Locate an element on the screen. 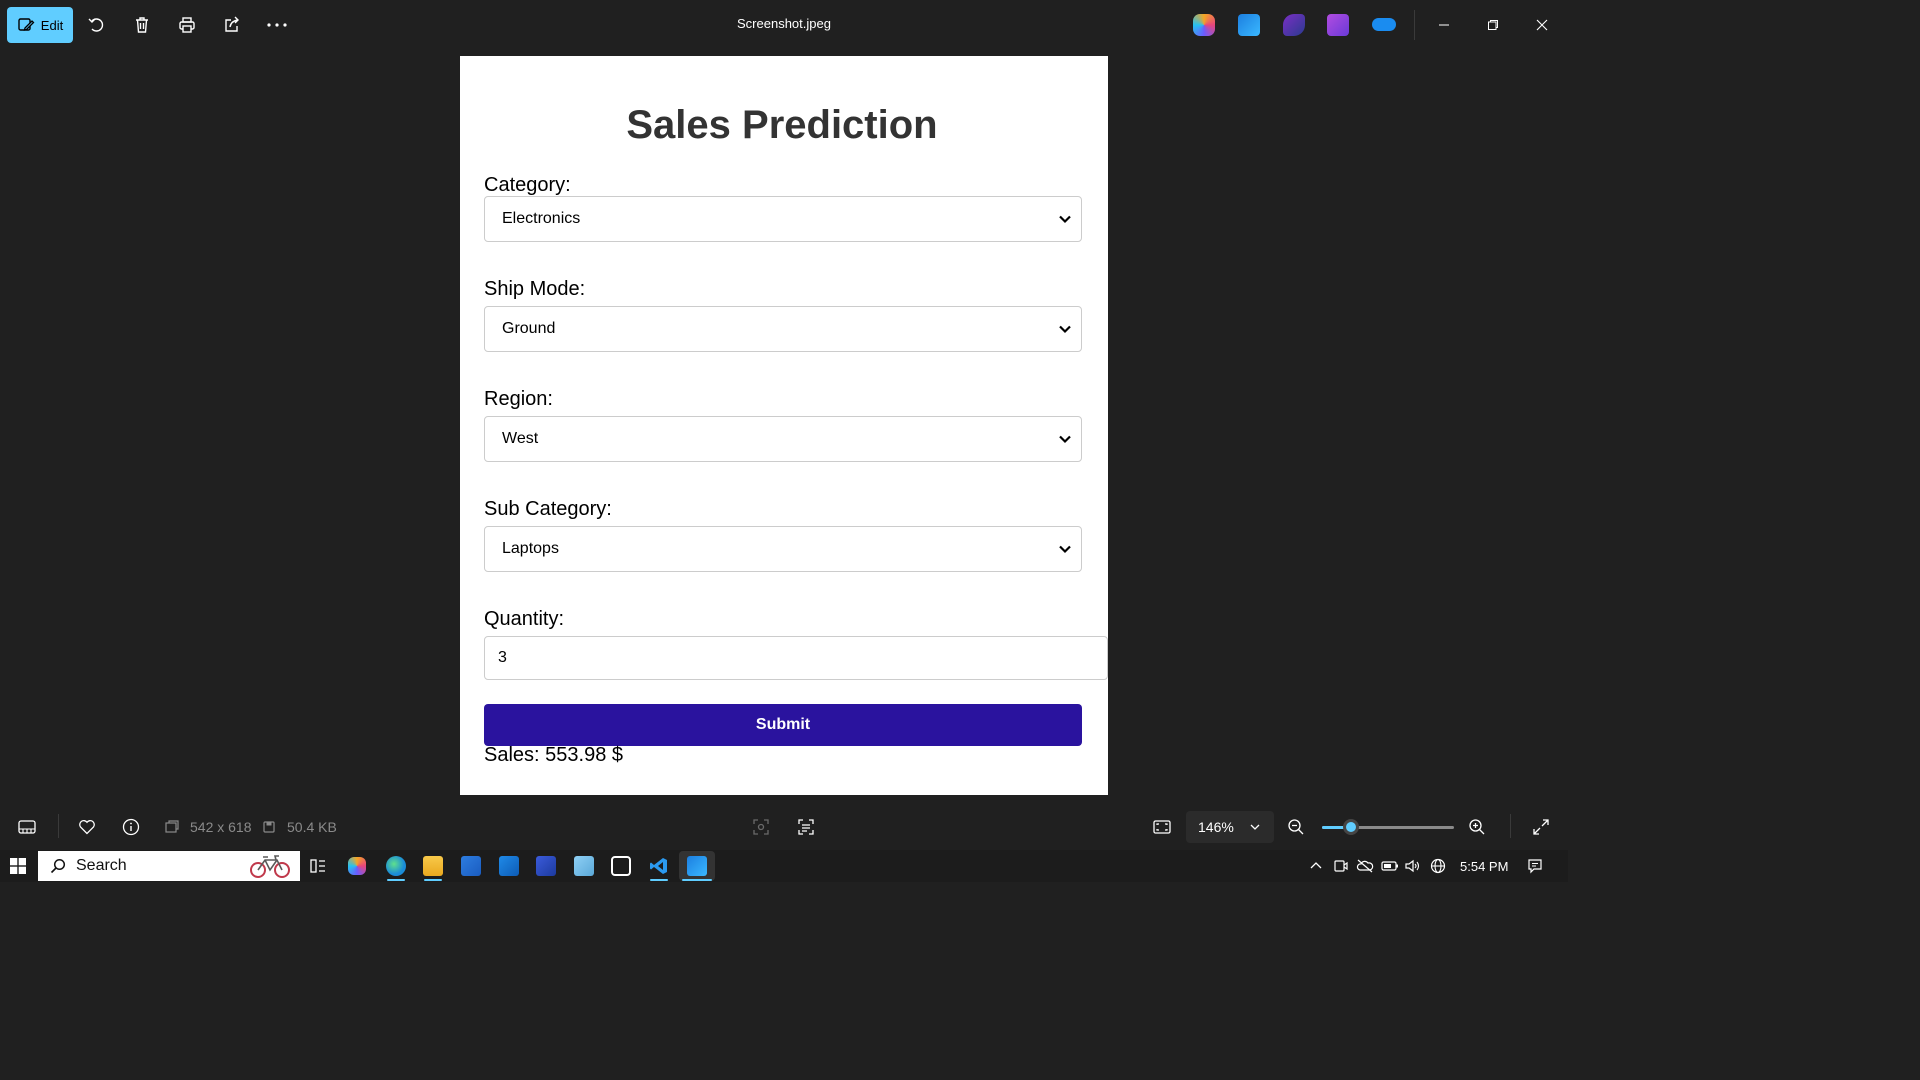  clipchamp-icon is located at coordinates (1294, 25).